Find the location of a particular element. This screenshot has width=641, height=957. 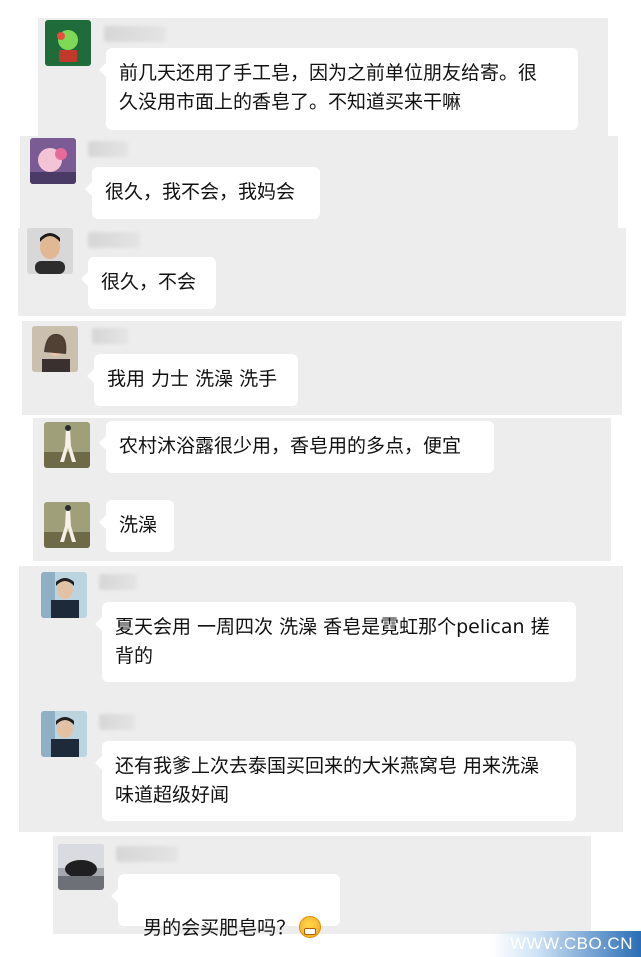

message-bubble: 夏天会用 一周四次 洗澡 香皂是霓虹那个pelican 搓 背的 is located at coordinates (335, 642).